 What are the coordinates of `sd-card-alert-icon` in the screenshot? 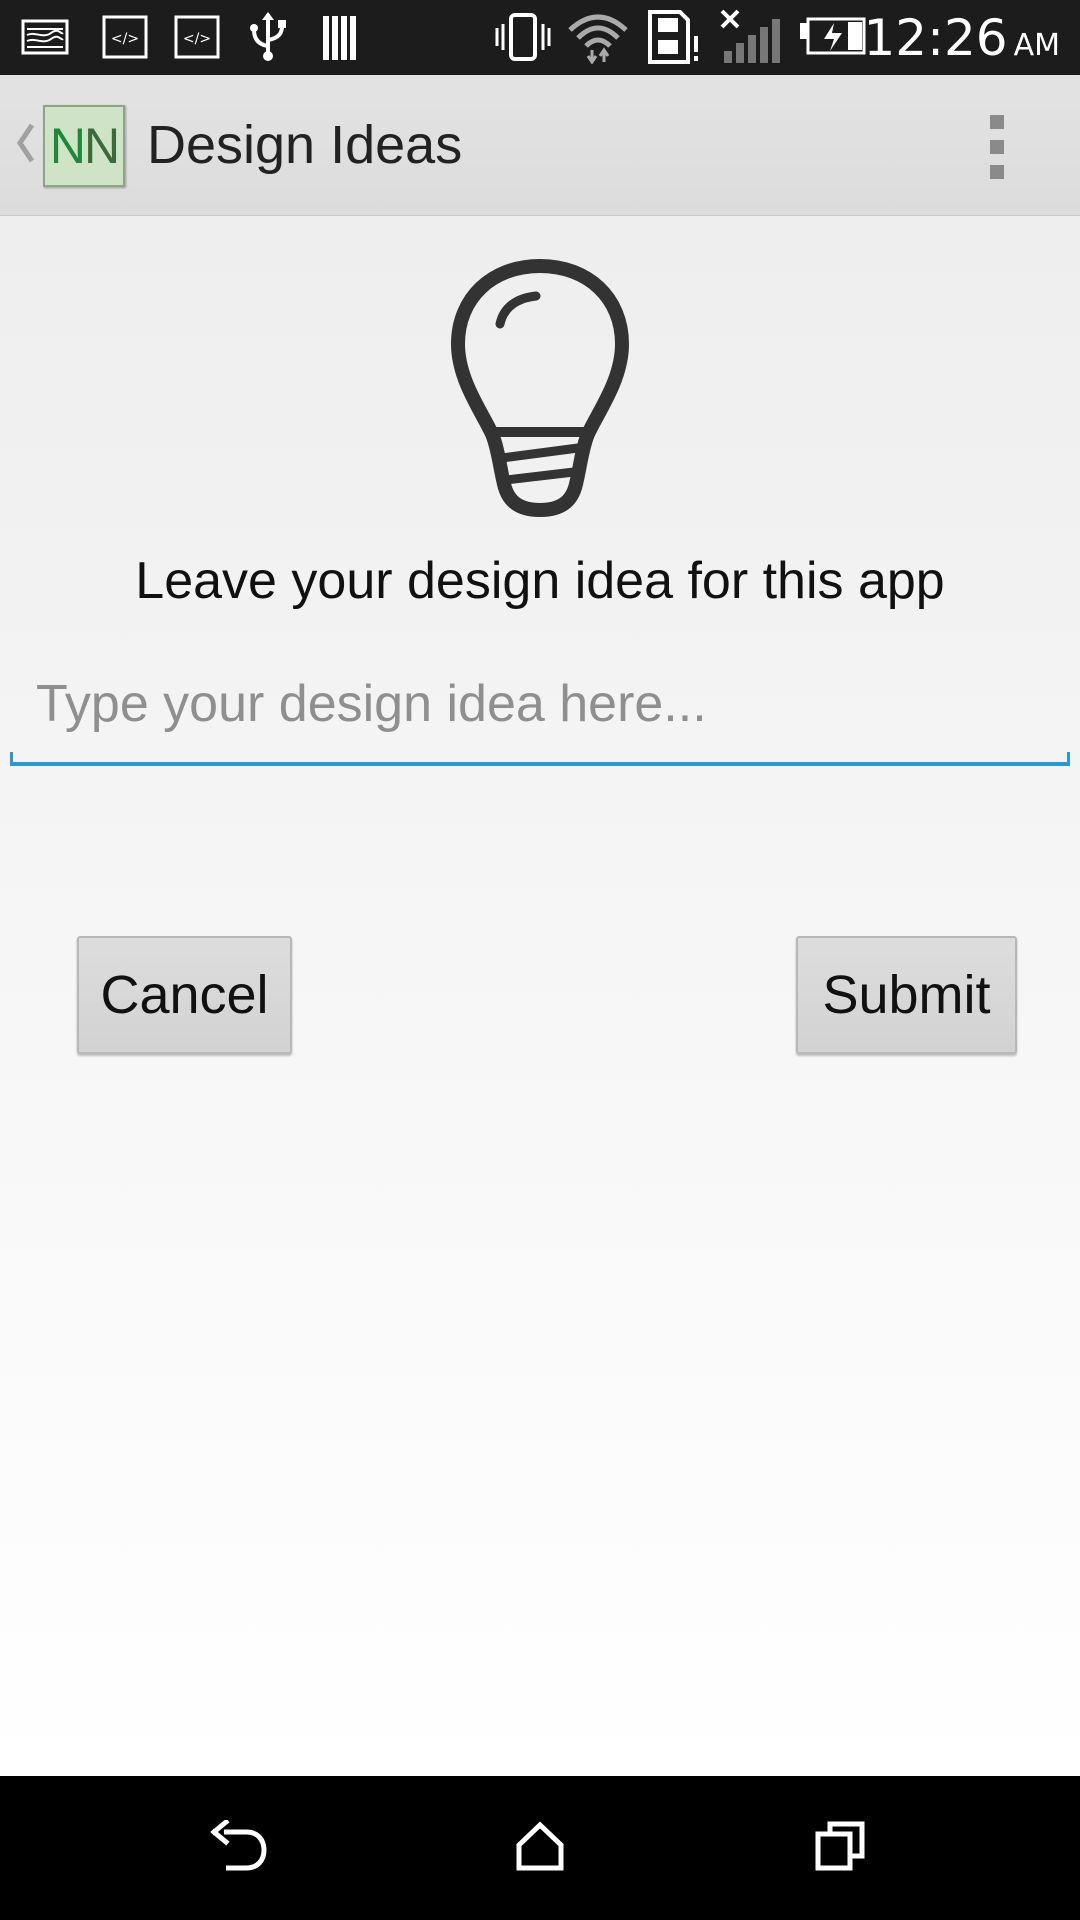 It's located at (674, 37).